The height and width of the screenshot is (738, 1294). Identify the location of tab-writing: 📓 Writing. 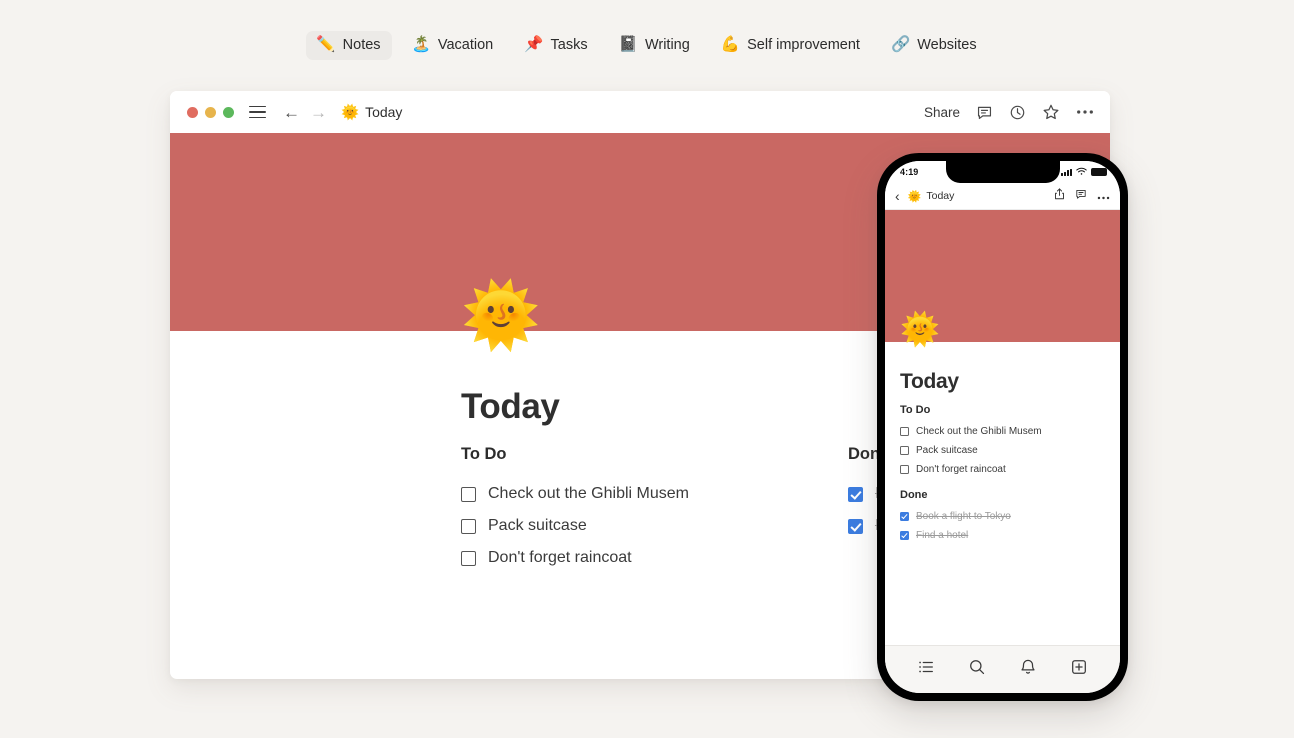
(655, 45).